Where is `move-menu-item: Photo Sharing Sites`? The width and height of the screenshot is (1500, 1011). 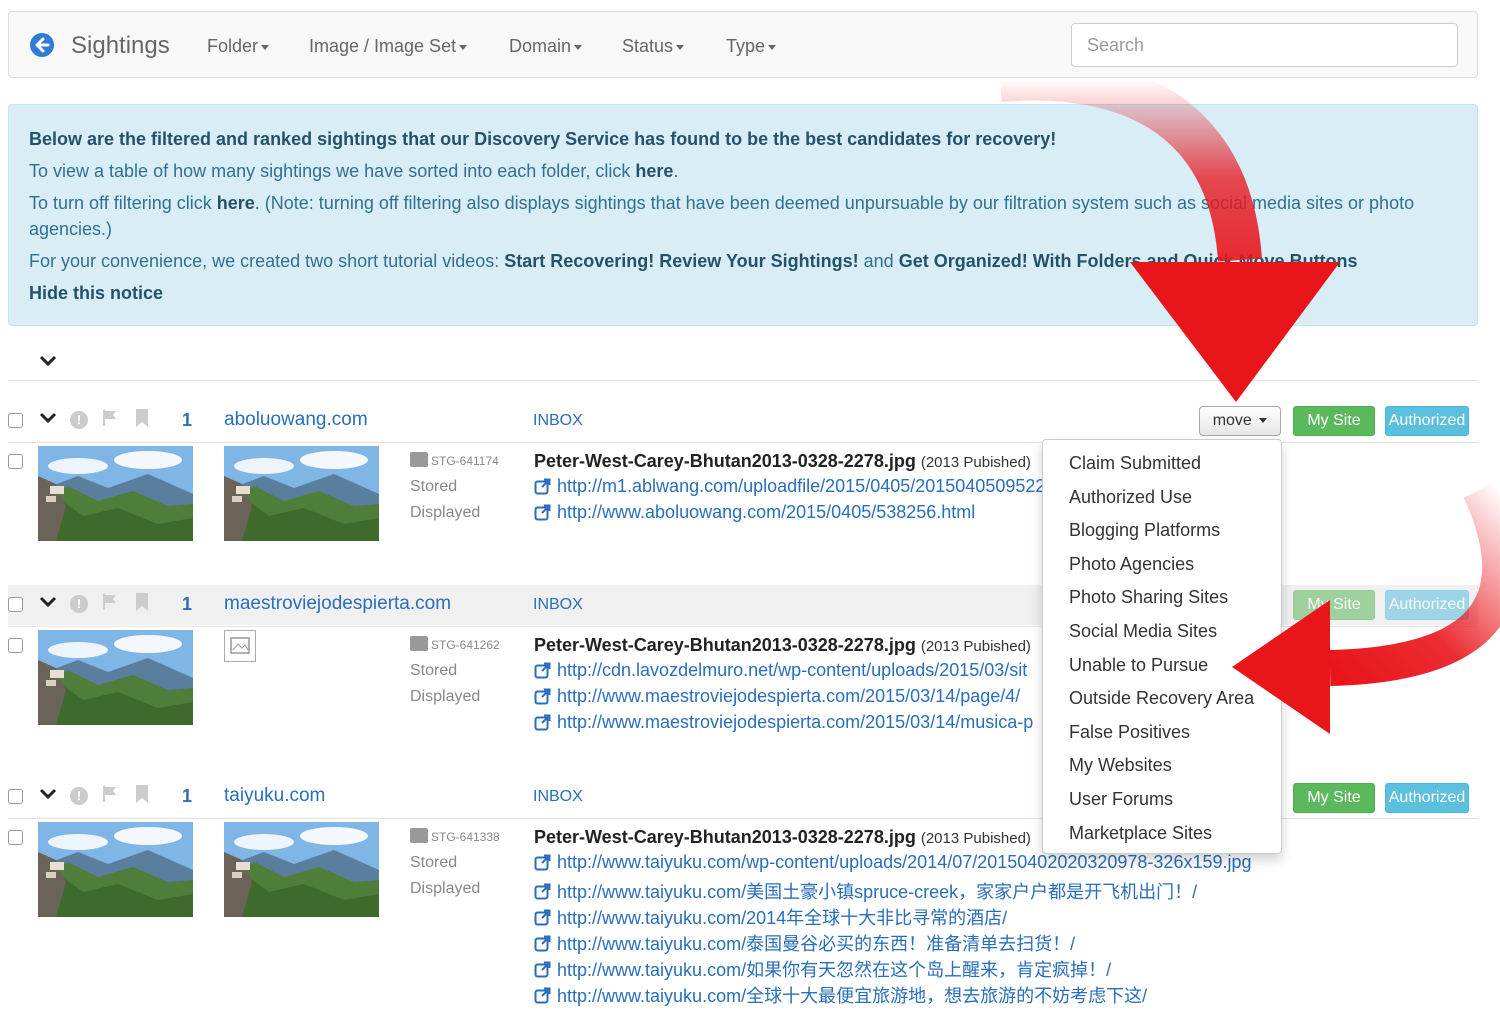 move-menu-item: Photo Sharing Sites is located at coordinates (1148, 597).